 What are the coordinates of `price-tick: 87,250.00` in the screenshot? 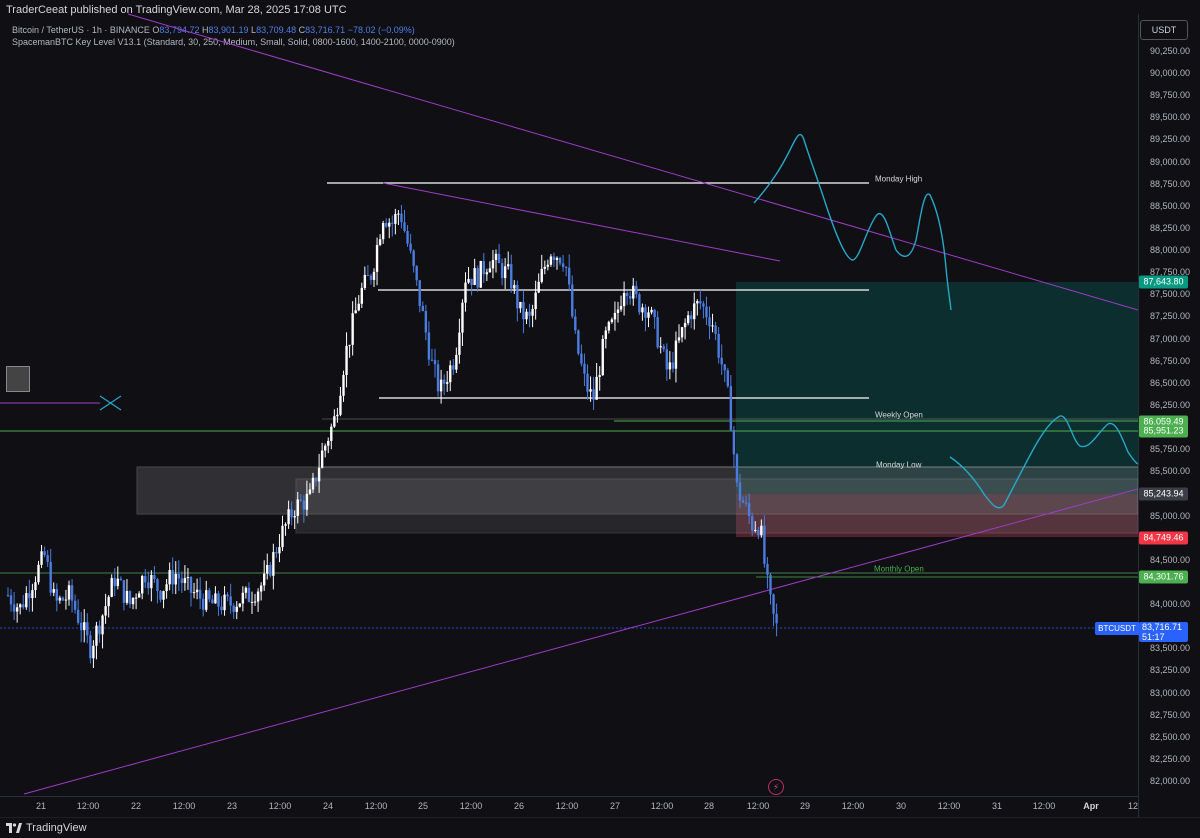 It's located at (1170, 316).